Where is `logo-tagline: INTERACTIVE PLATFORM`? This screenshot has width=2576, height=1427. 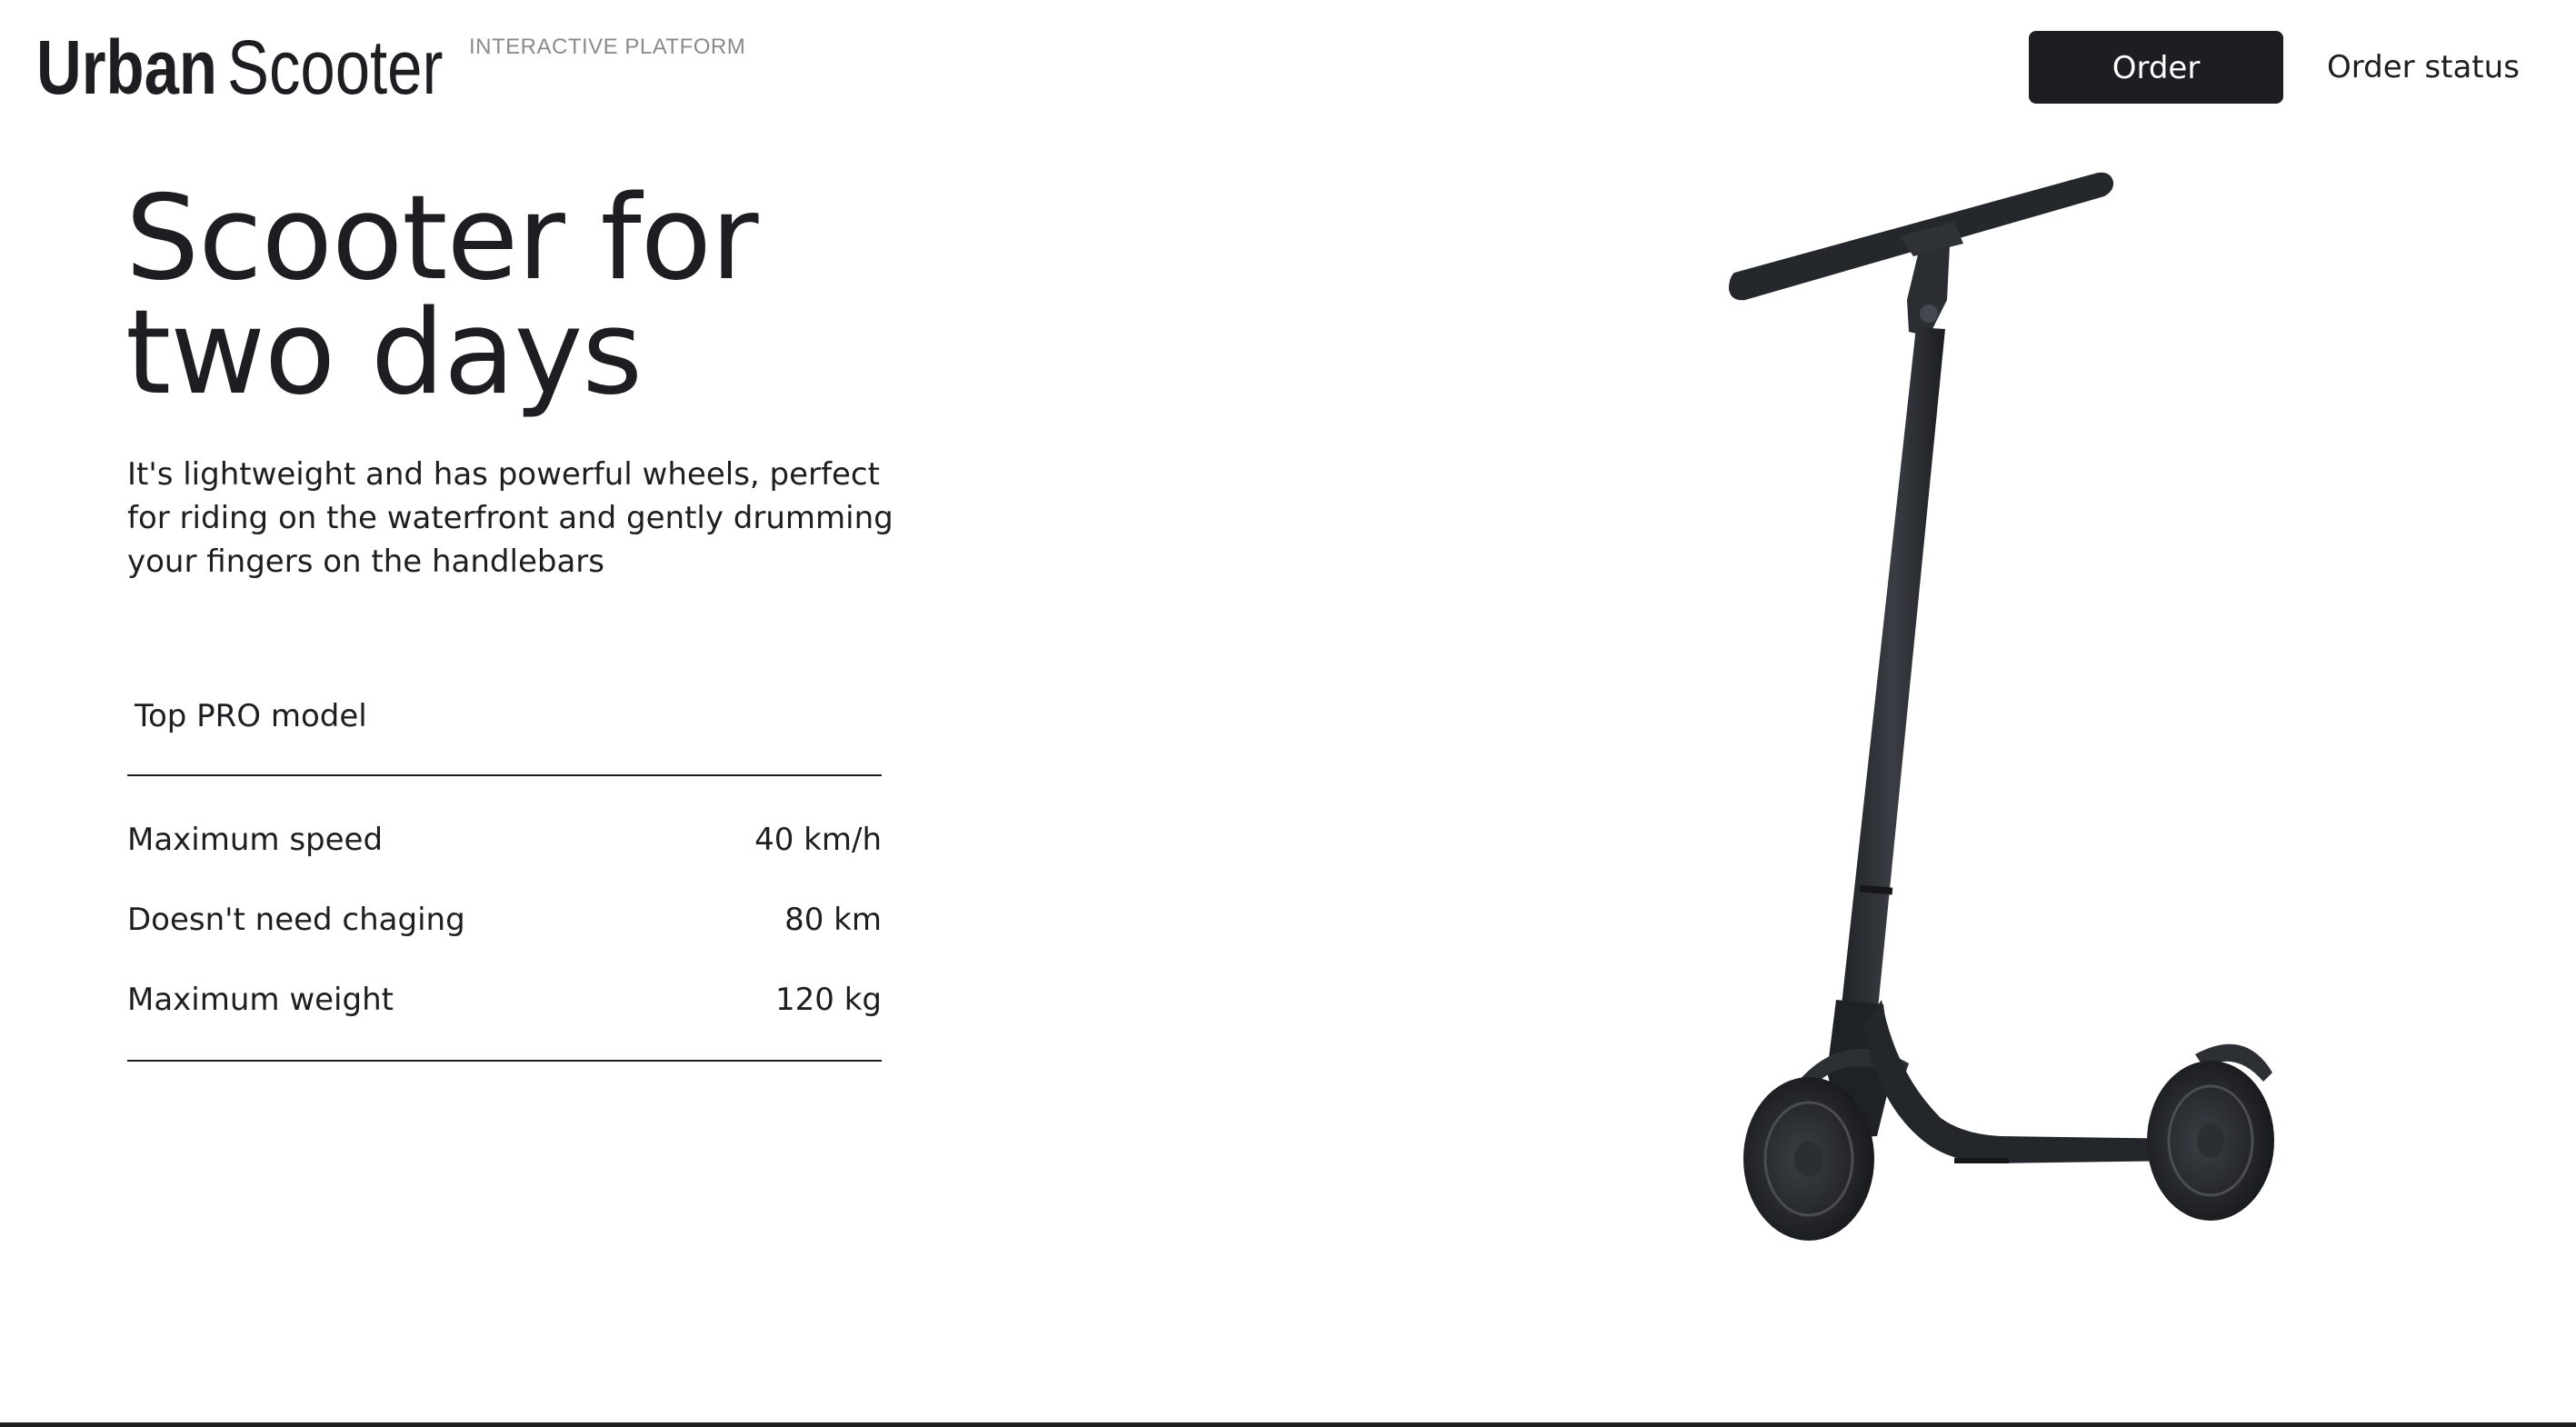 logo-tagline: INTERACTIVE PLATFORM is located at coordinates (607, 47).